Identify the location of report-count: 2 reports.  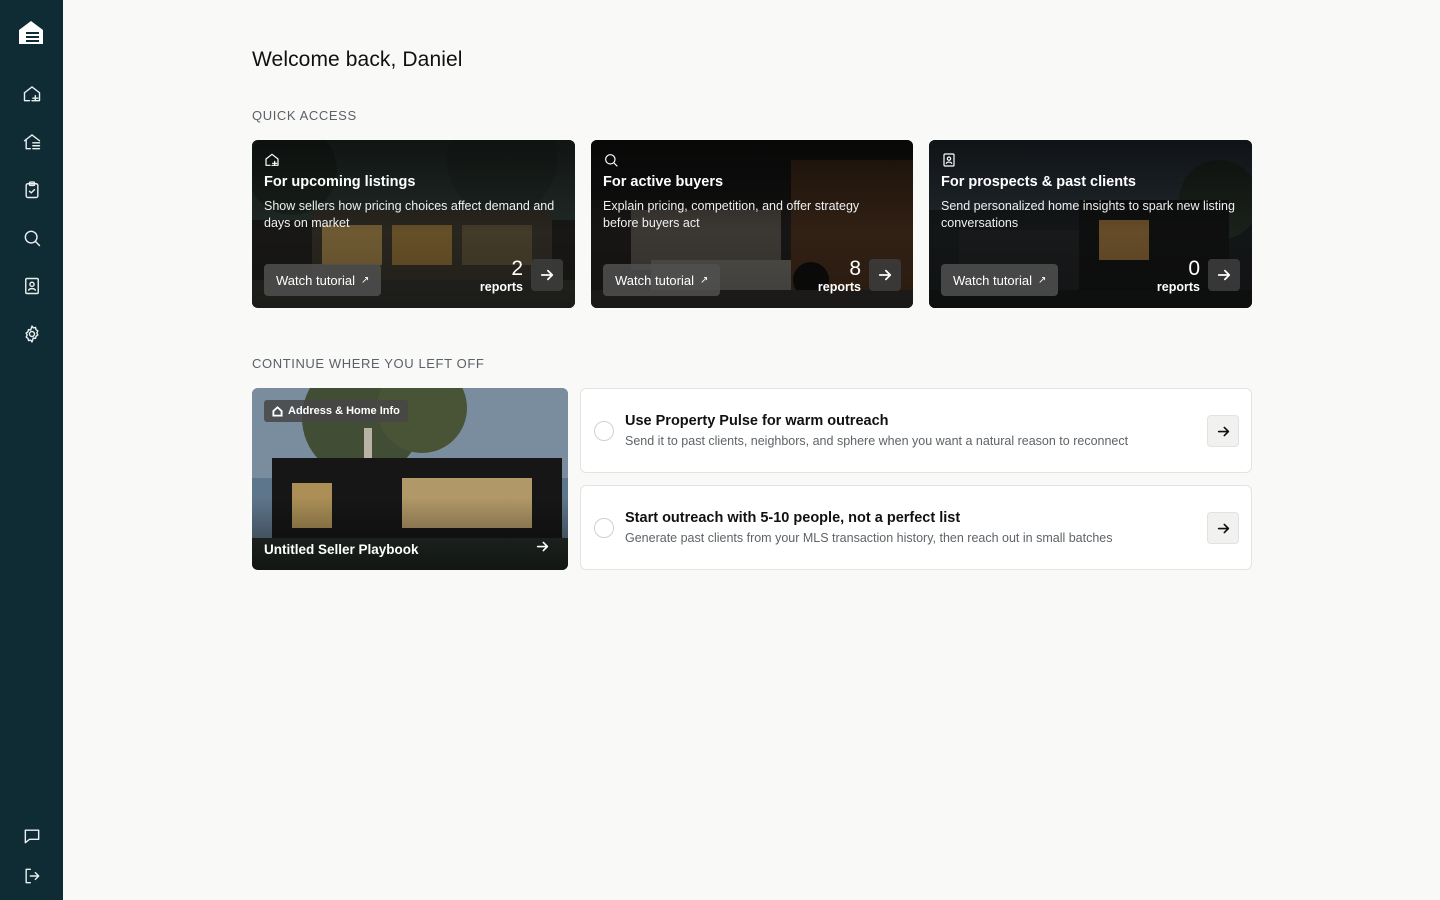
(501, 276).